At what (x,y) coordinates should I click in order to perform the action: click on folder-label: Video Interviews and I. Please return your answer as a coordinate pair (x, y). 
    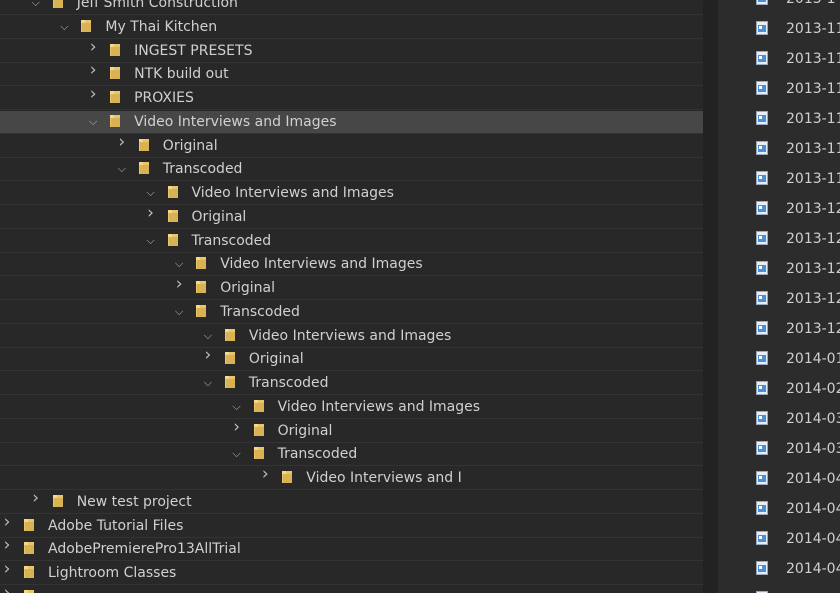
    Looking at the image, I should click on (384, 478).